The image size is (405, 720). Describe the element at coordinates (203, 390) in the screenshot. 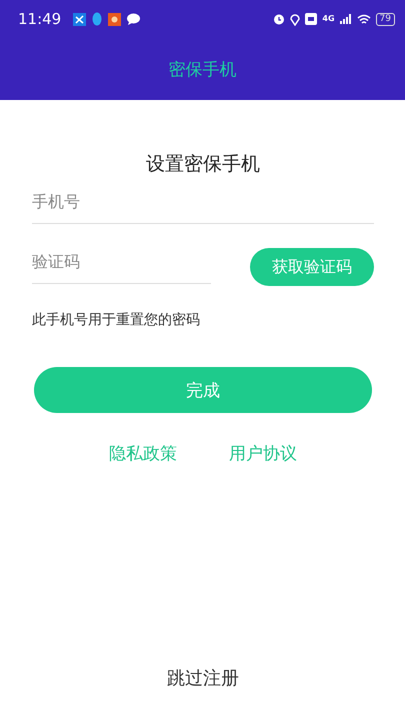

I see `done-button: 完成` at that location.